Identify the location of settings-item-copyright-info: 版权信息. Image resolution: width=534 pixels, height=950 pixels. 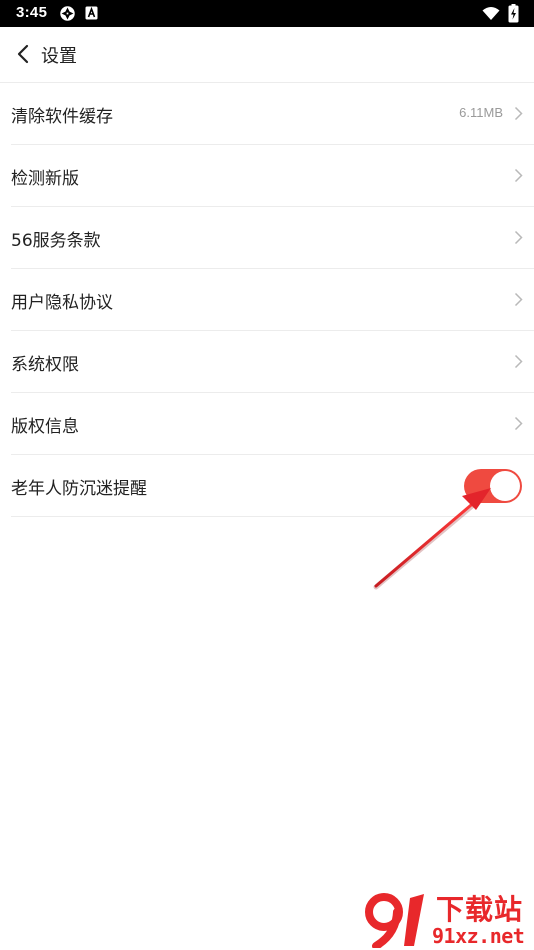
(272, 424).